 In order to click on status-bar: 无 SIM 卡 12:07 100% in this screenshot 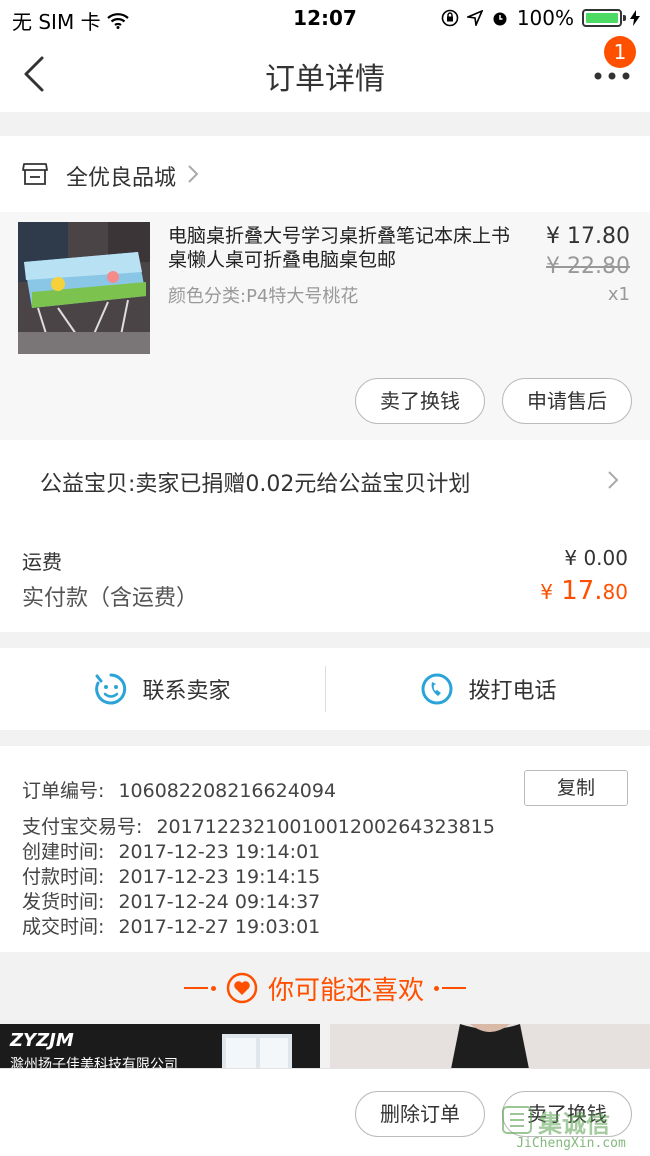, I will do `click(325, 18)`.